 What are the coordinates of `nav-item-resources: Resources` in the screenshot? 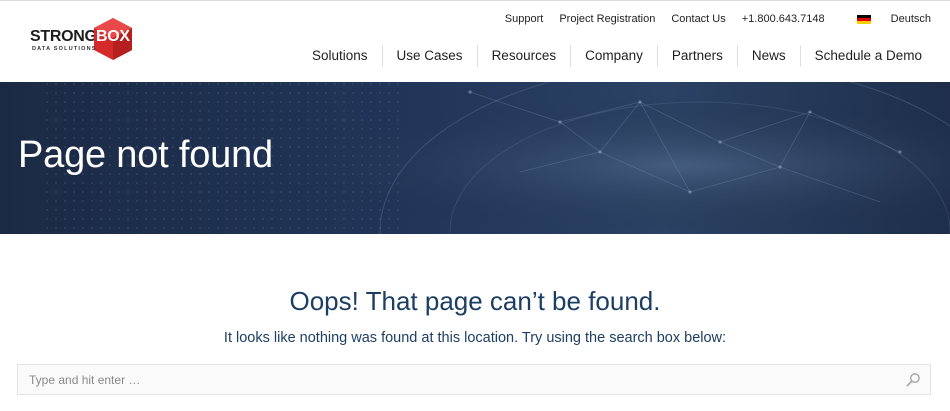 It's located at (523, 56).